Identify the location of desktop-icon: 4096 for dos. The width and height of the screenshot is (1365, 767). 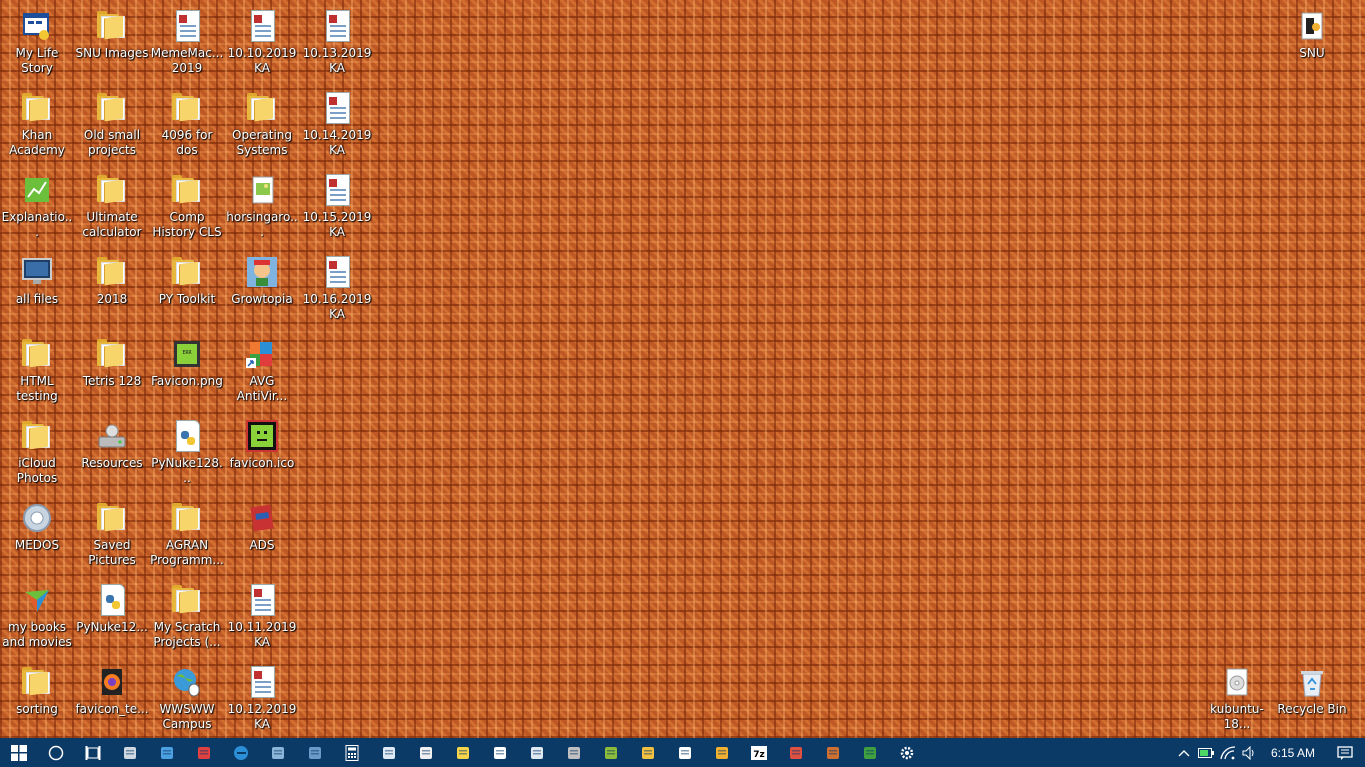
(187, 128).